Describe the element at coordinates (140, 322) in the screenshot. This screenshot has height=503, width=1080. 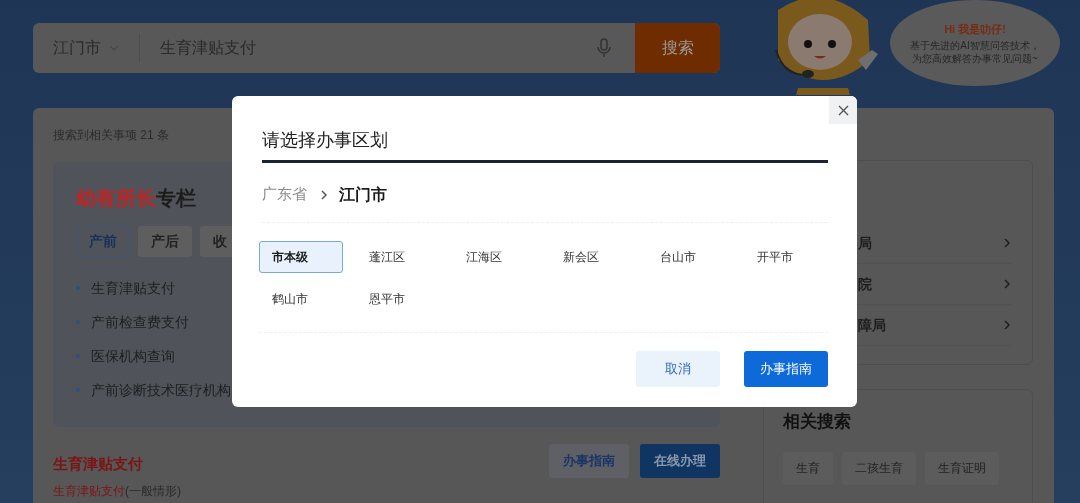
I see `service-link: 产前检查费支付` at that location.